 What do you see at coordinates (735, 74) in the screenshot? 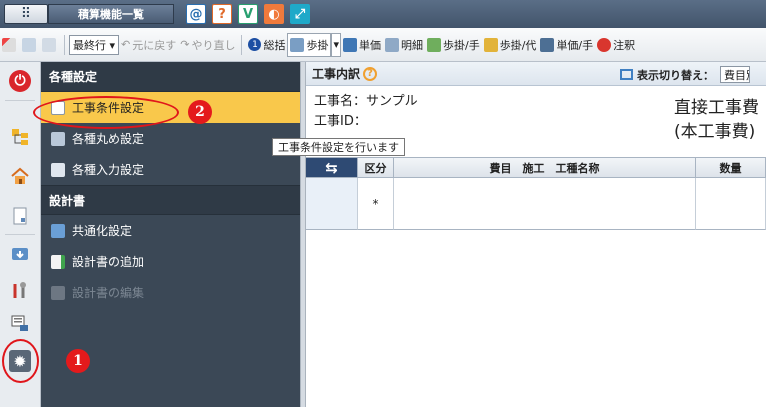
I see `display-toggle-select: 費目別` at bounding box center [735, 74].